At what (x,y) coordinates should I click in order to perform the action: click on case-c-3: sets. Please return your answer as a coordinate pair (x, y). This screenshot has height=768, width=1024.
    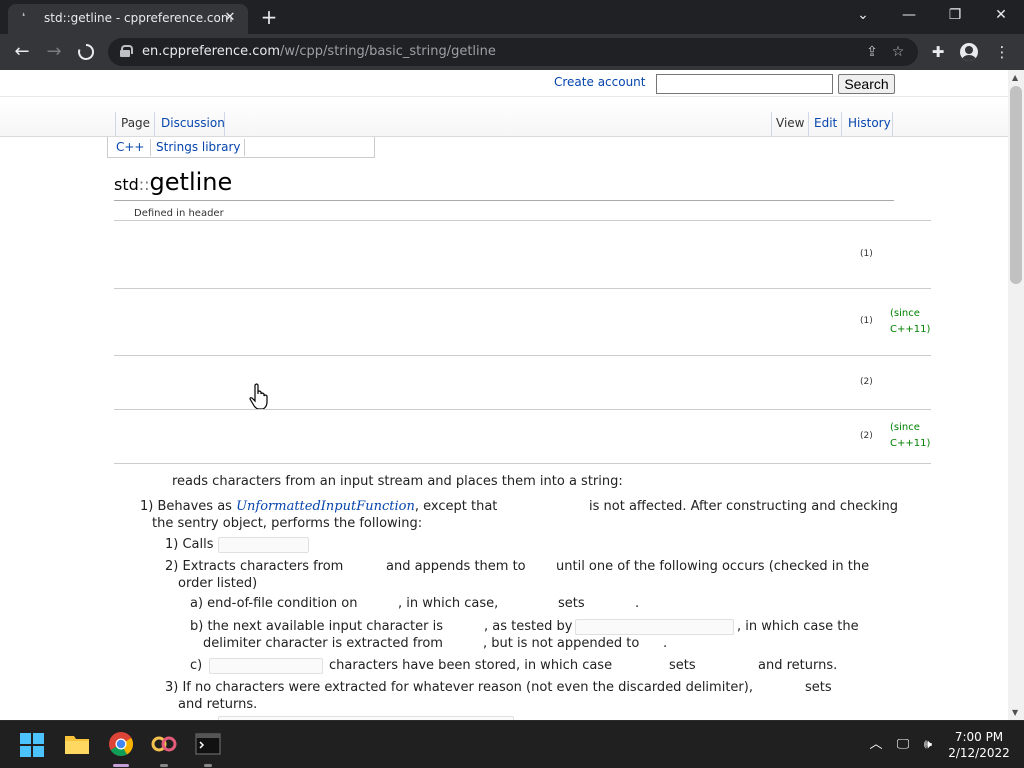
    Looking at the image, I should click on (682, 665).